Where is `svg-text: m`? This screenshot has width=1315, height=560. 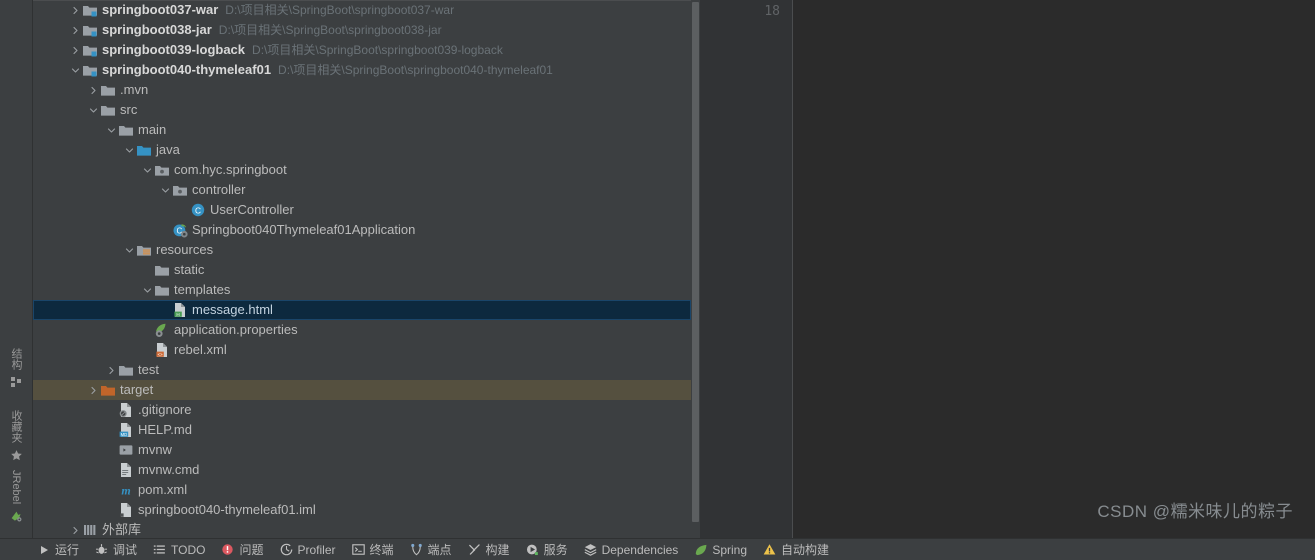
svg-text: m is located at coordinates (125, 490).